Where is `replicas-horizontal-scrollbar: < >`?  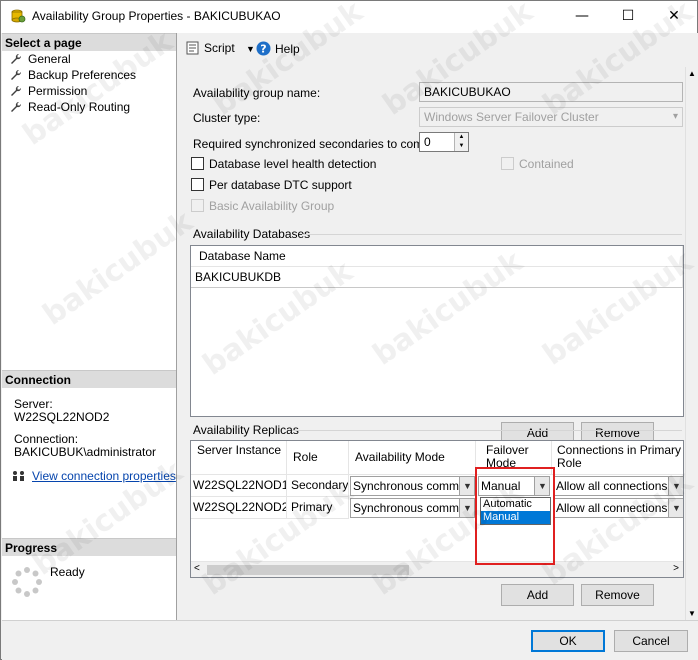
replicas-horizontal-scrollbar: < > is located at coordinates (437, 569).